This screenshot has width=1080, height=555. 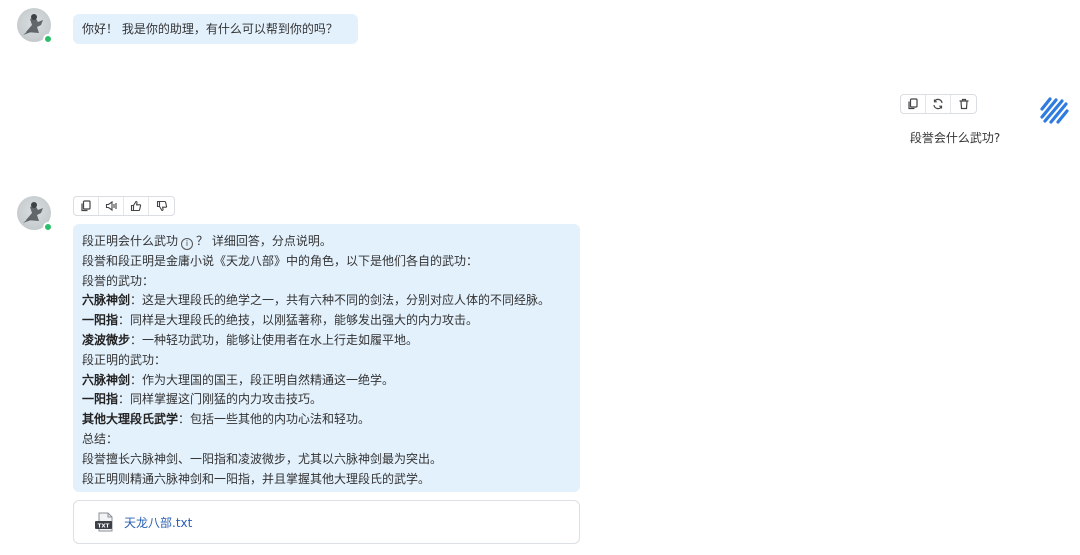 What do you see at coordinates (262, 379) in the screenshot?
I see `answer-item-text: ：作为大理国的国王，段正明自然精通这一绝学。` at bounding box center [262, 379].